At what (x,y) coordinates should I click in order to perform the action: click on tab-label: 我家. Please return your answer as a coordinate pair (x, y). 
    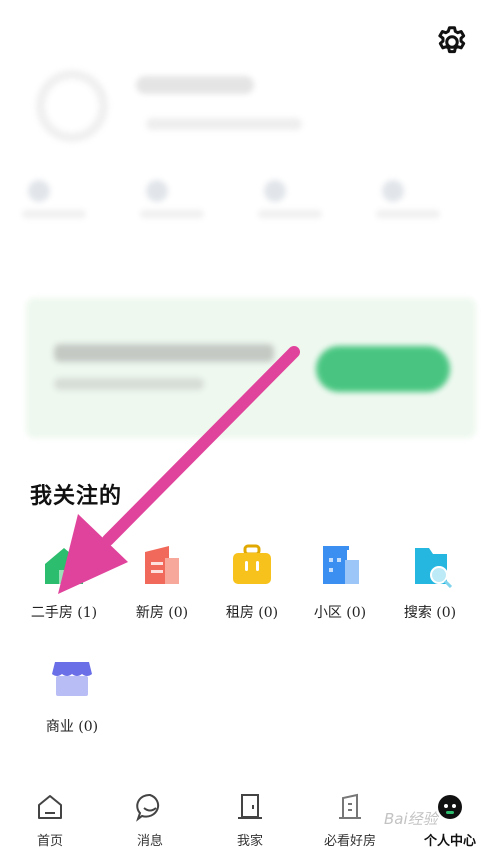
    Looking at the image, I should click on (249, 841).